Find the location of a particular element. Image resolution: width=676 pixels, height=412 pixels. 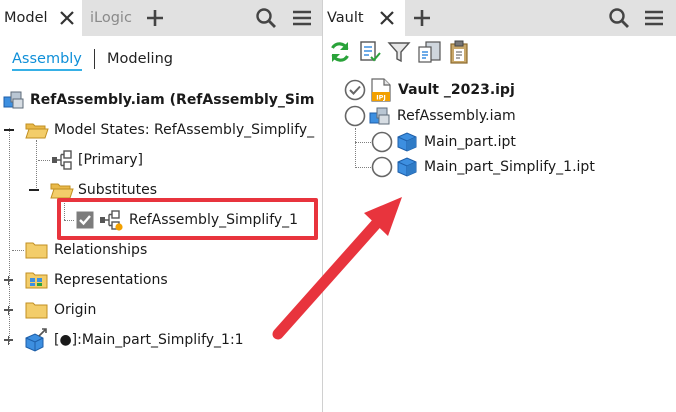

tree-row-root: RefAssembly.iam (RefAssembly_Sim is located at coordinates (161, 100).